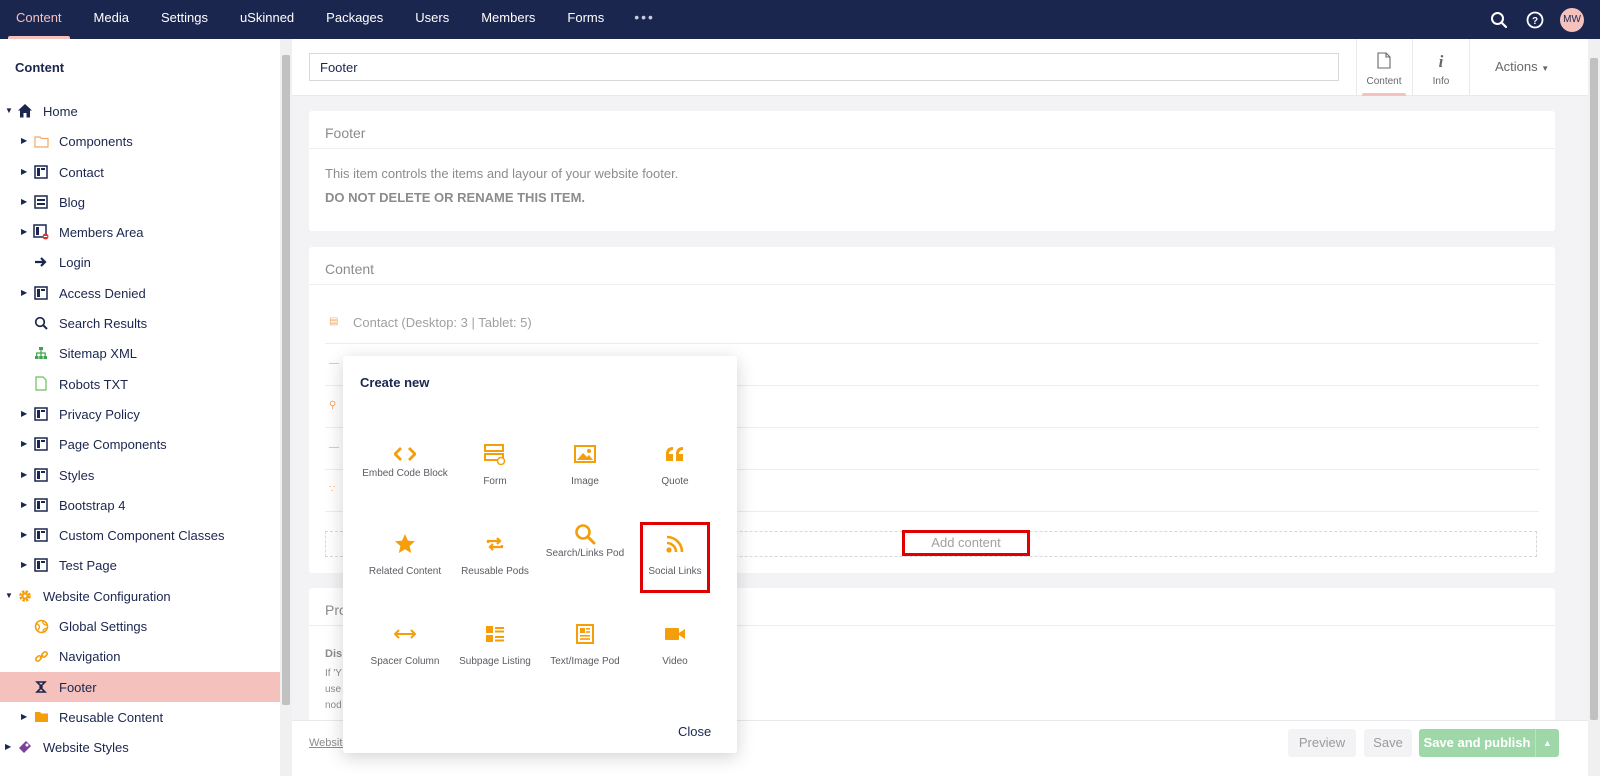 The height and width of the screenshot is (776, 1600). What do you see at coordinates (103, 627) in the screenshot?
I see `tree-node-label: Global Settings` at bounding box center [103, 627].